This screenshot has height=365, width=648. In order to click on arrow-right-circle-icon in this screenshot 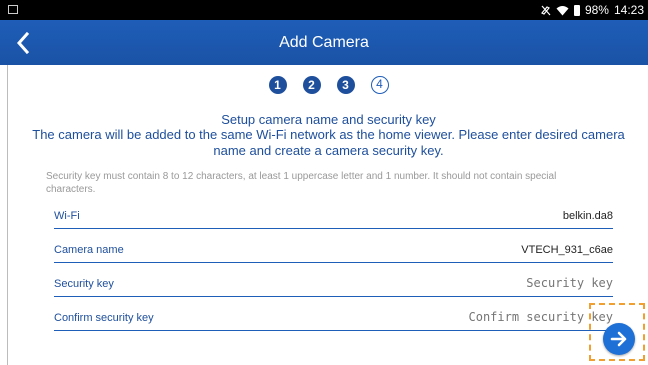, I will do `click(618, 339)`.